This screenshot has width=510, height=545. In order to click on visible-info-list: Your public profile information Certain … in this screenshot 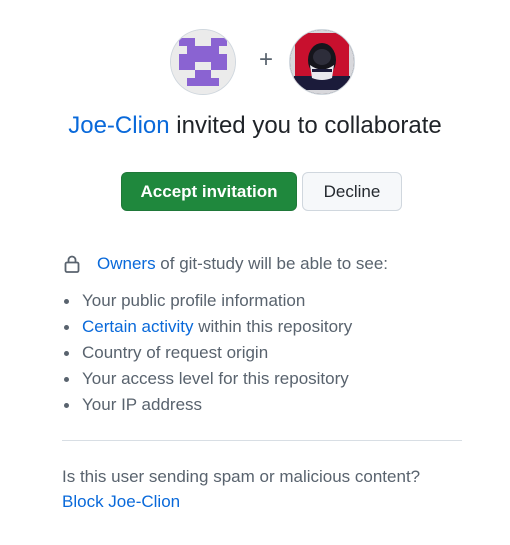, I will do `click(207, 353)`.